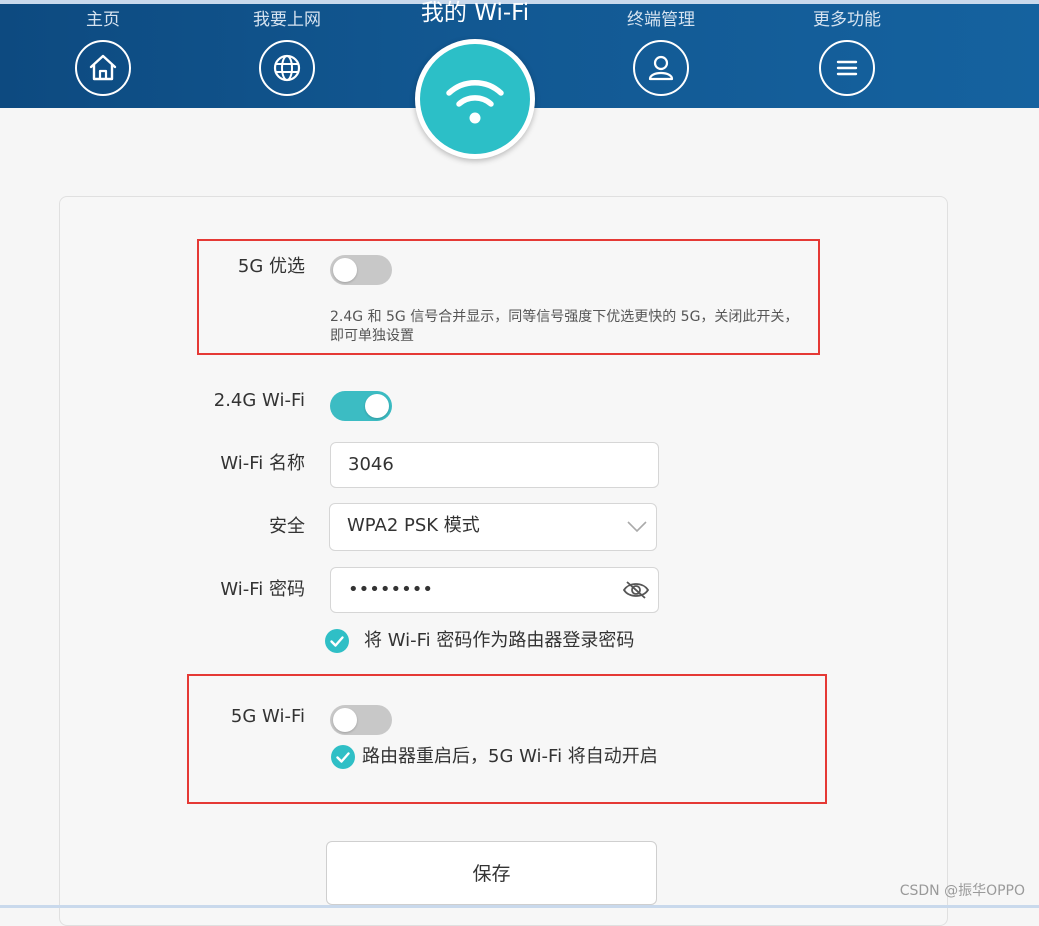 This screenshot has height=926, width=1039. Describe the element at coordinates (499, 640) in the screenshot. I see `use-as-admin-password-label: 将 Wi-Fi 密码作为路由器登录密码` at that location.